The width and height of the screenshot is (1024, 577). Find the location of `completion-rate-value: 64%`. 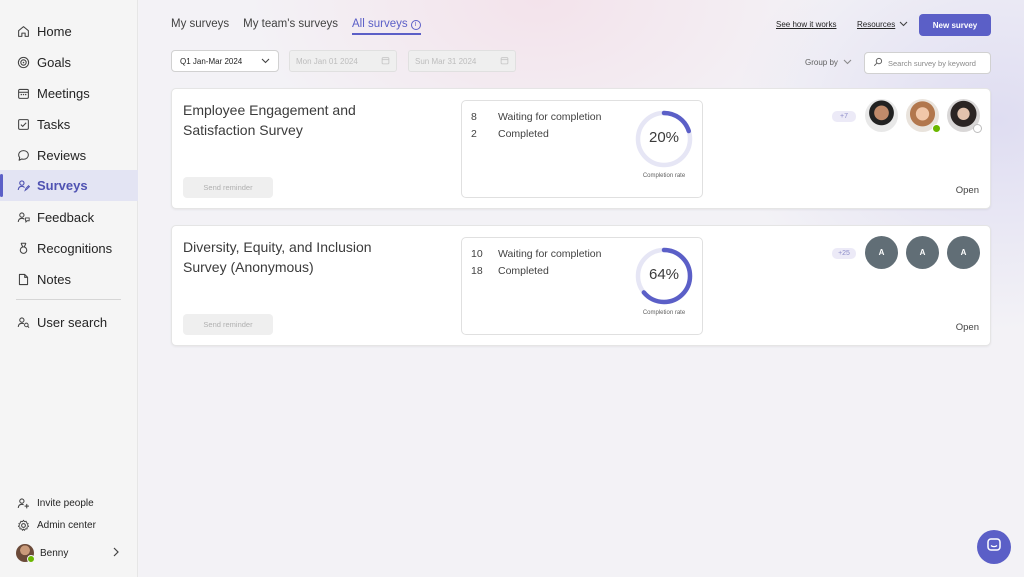

completion-rate-value: 64% is located at coordinates (664, 274).